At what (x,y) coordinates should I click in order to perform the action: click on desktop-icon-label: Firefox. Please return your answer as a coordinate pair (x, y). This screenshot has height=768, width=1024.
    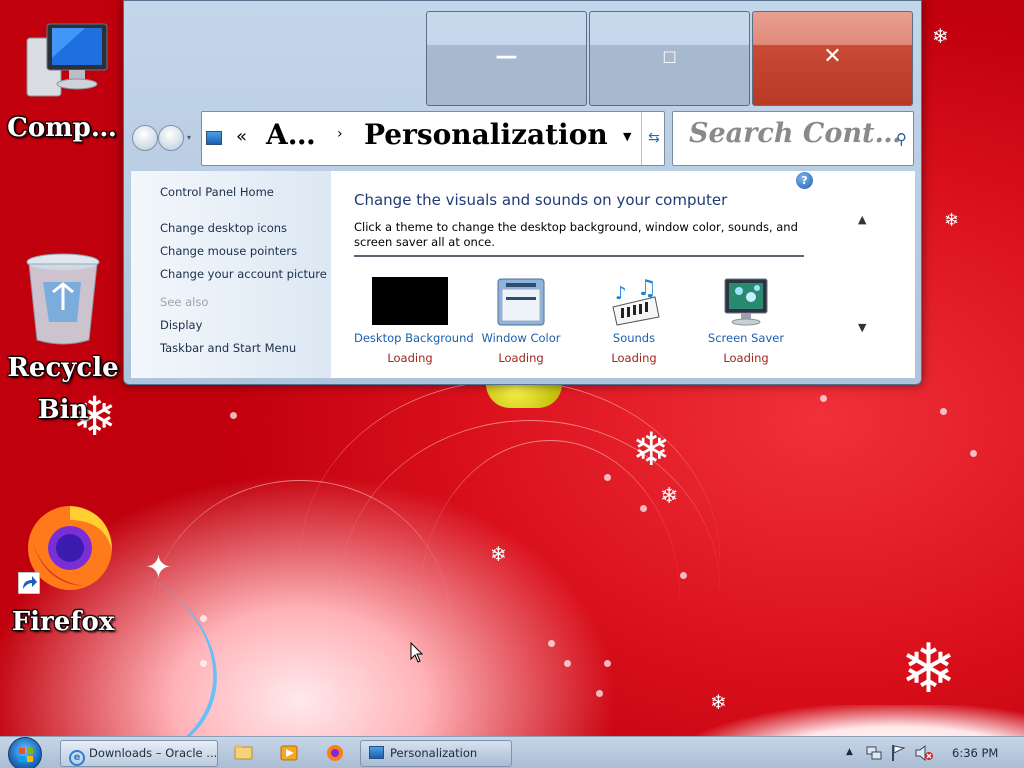
    Looking at the image, I should click on (63, 622).